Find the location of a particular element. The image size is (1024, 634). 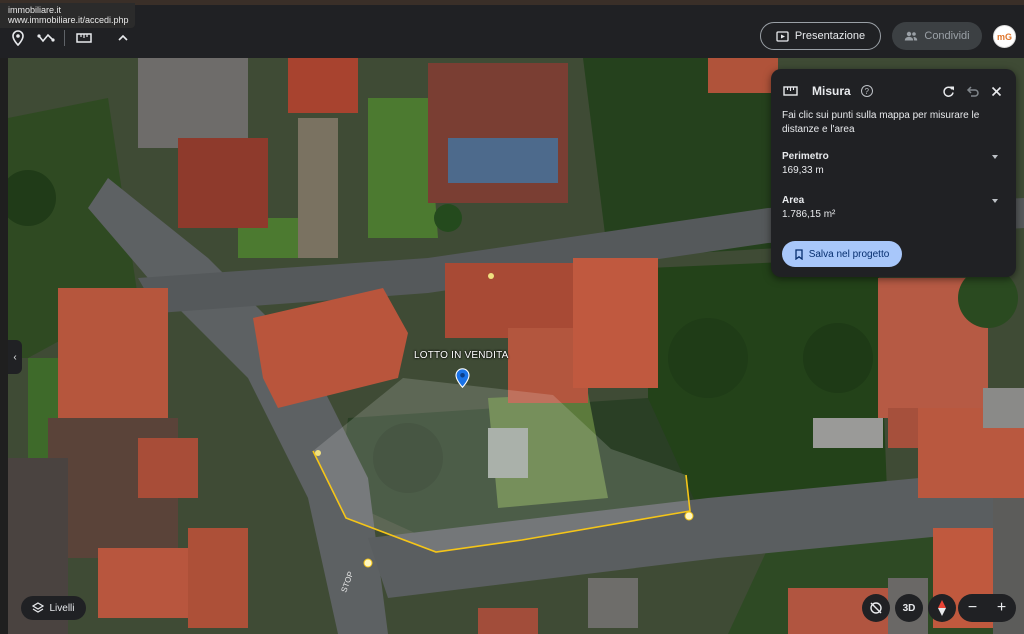

layers-button: Livelli is located at coordinates (53, 608).